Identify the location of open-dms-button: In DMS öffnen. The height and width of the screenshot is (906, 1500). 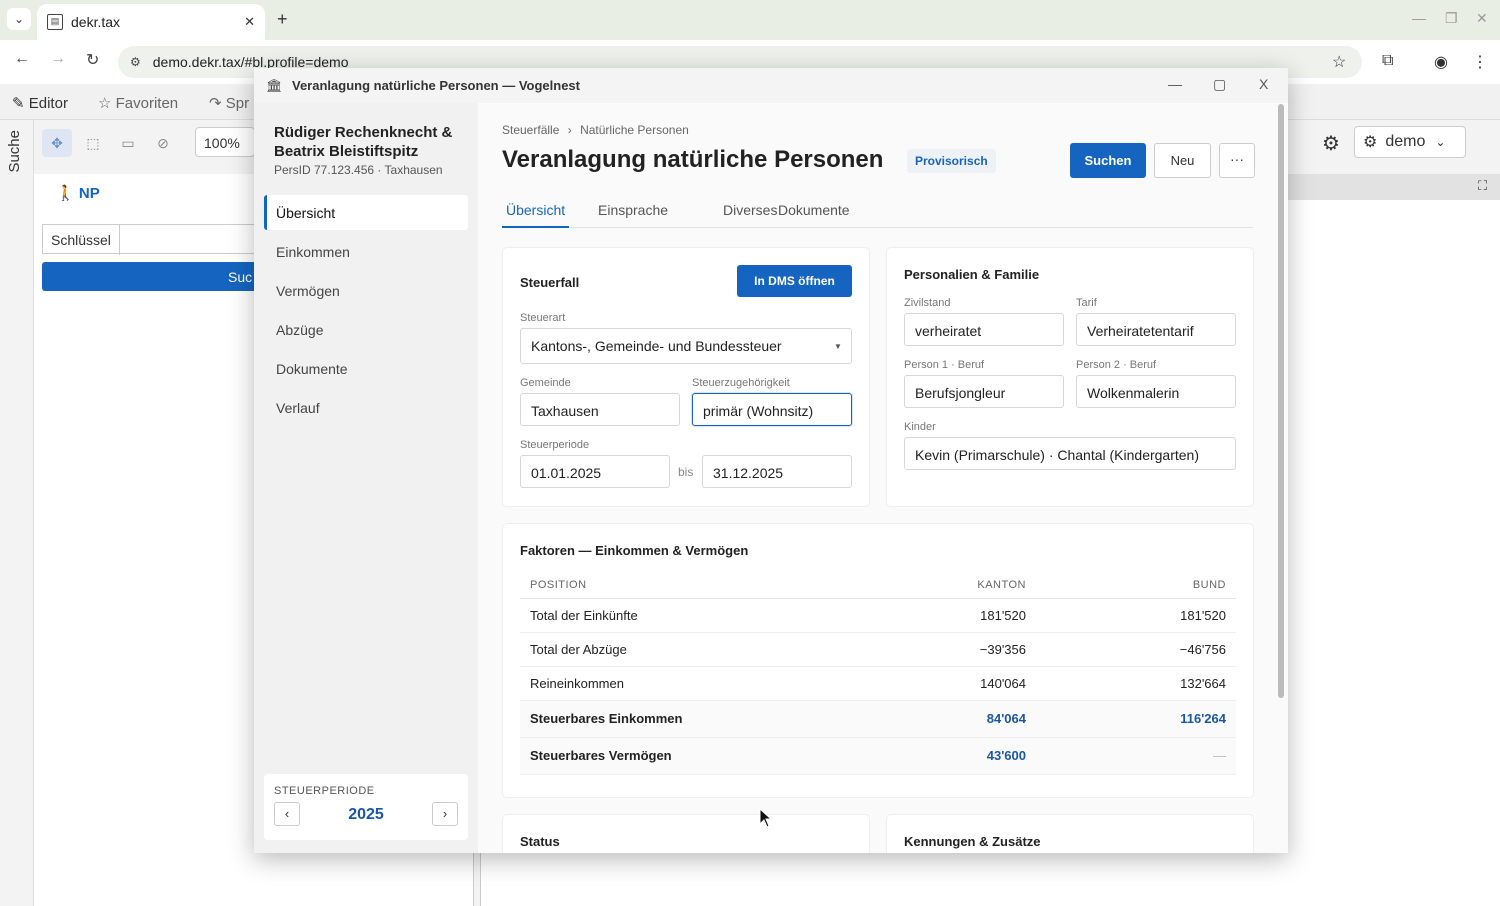
(794, 281).